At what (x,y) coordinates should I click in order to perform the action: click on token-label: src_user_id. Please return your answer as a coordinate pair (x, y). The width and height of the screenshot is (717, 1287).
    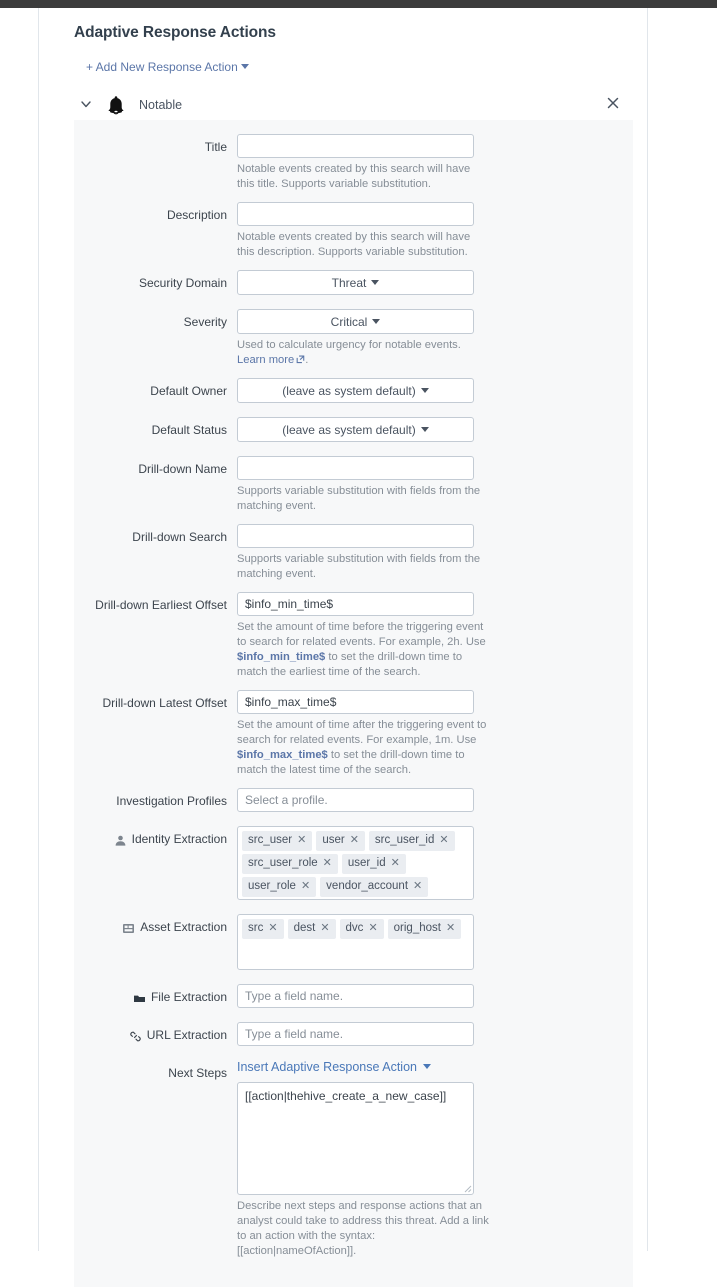
    Looking at the image, I should click on (404, 840).